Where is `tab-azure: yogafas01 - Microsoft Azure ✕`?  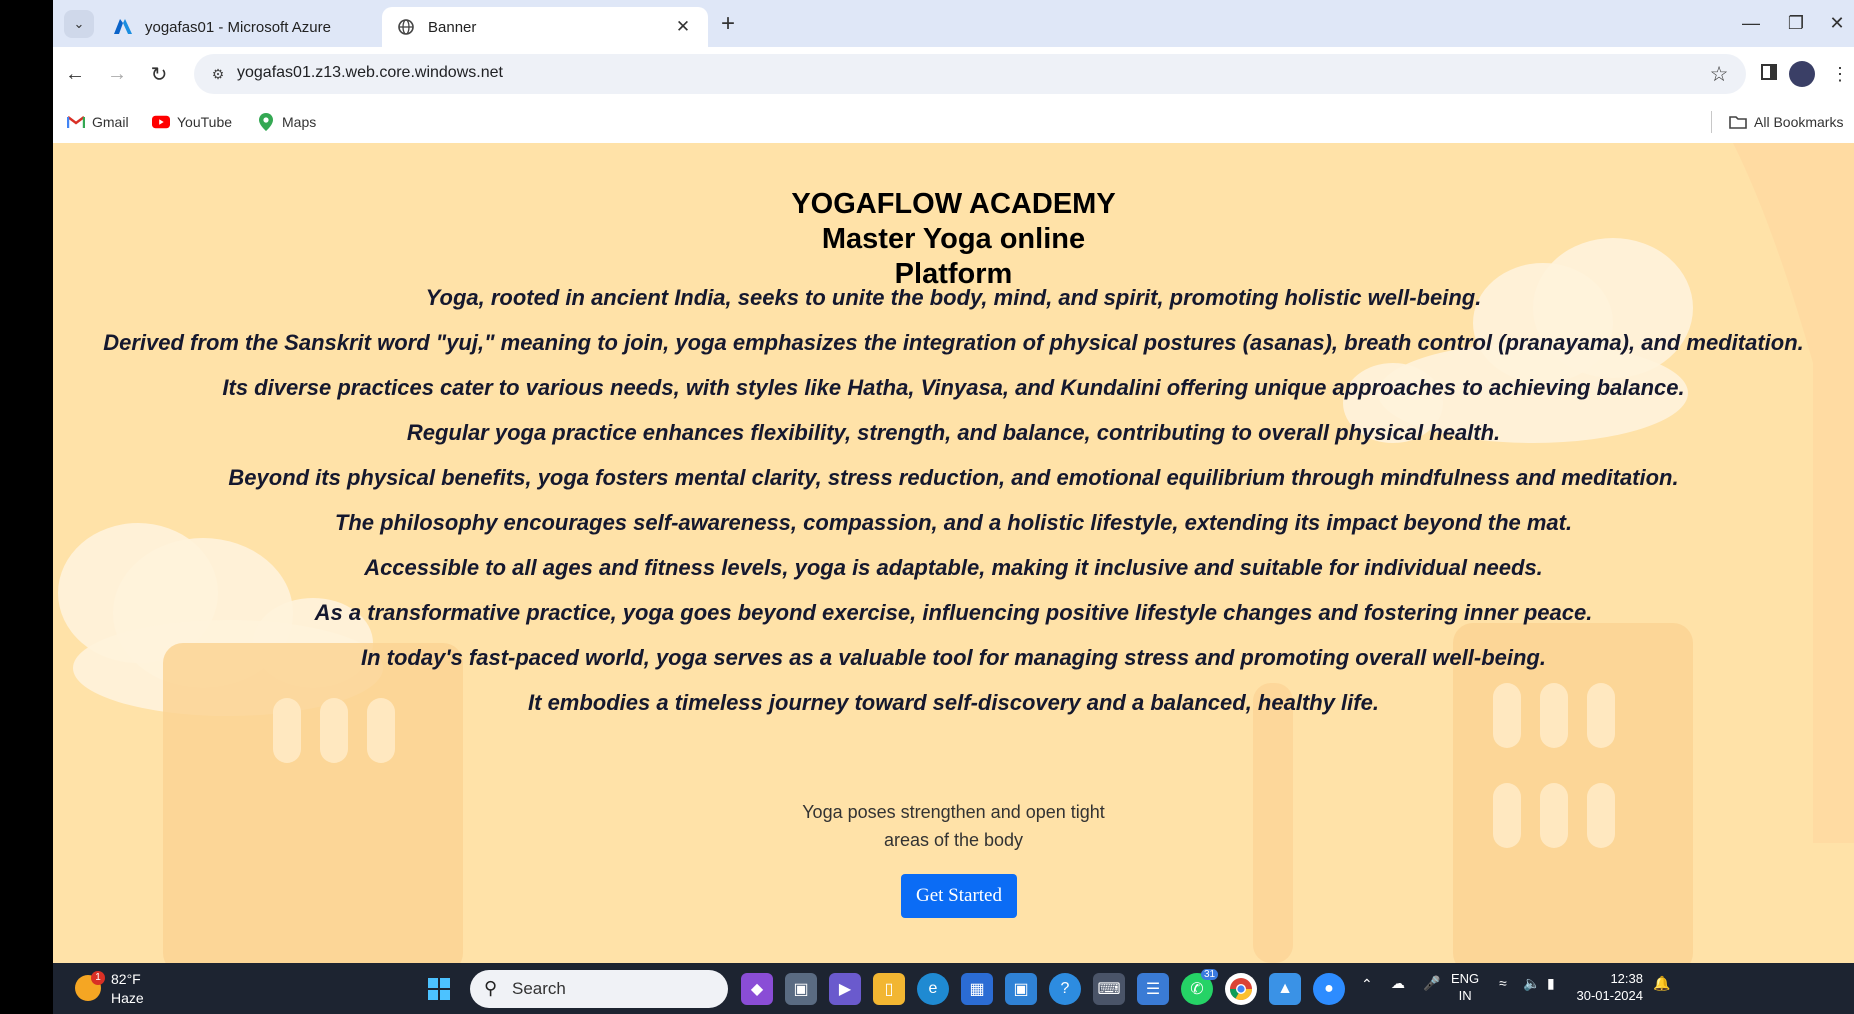
tab-azure: yogafas01 - Microsoft Azure ✕ is located at coordinates (264, 27).